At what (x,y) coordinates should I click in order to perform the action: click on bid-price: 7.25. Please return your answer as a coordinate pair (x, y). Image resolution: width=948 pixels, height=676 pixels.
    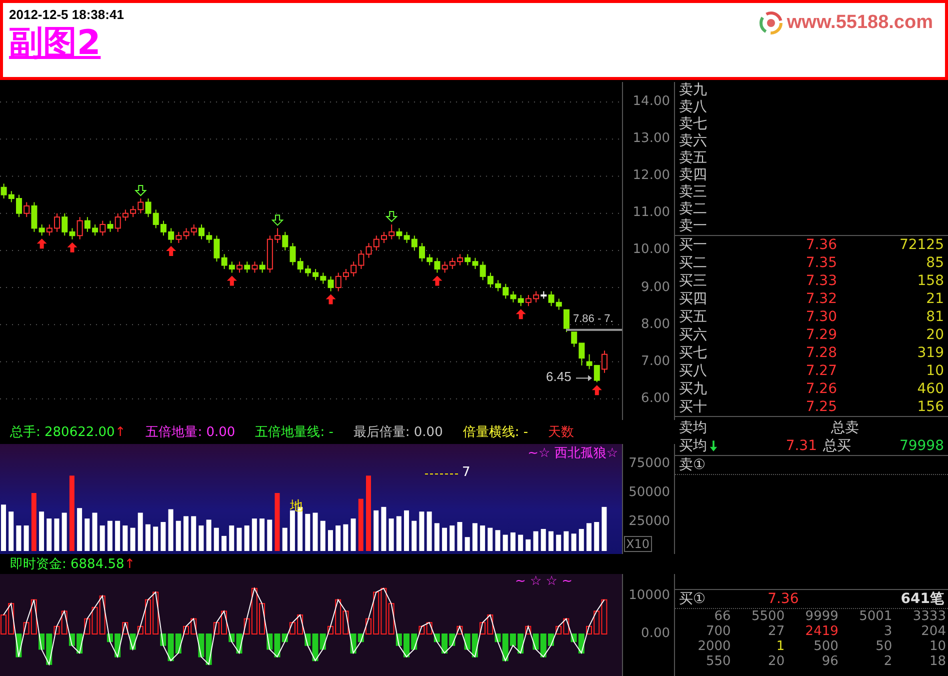
    Looking at the image, I should click on (820, 407).